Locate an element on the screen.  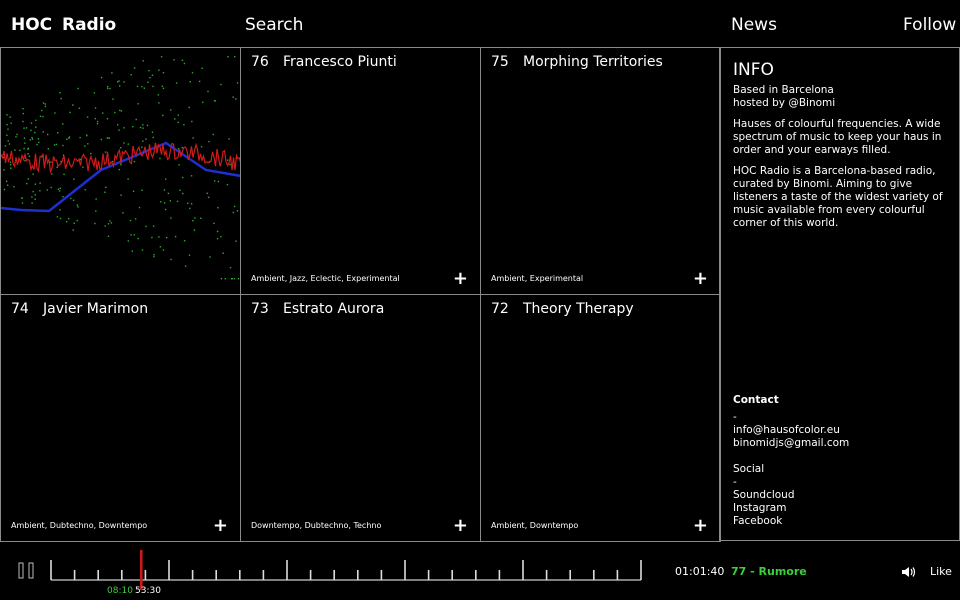
info-location: Based in Barcelona hosted by @Binomi is located at coordinates (839, 97).